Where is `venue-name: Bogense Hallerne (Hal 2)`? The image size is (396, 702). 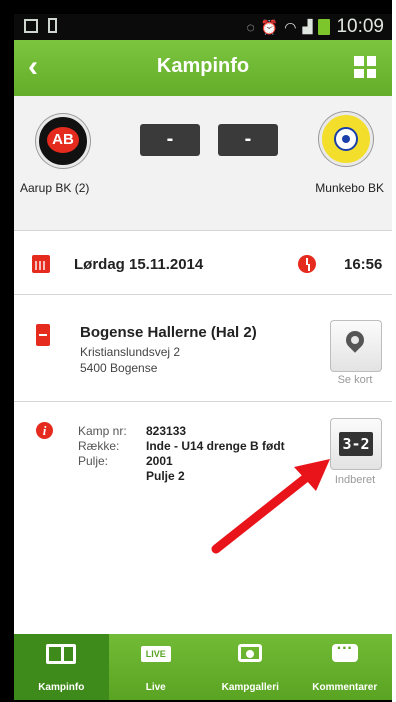 venue-name: Bogense Hallerne (Hal 2) is located at coordinates (168, 332).